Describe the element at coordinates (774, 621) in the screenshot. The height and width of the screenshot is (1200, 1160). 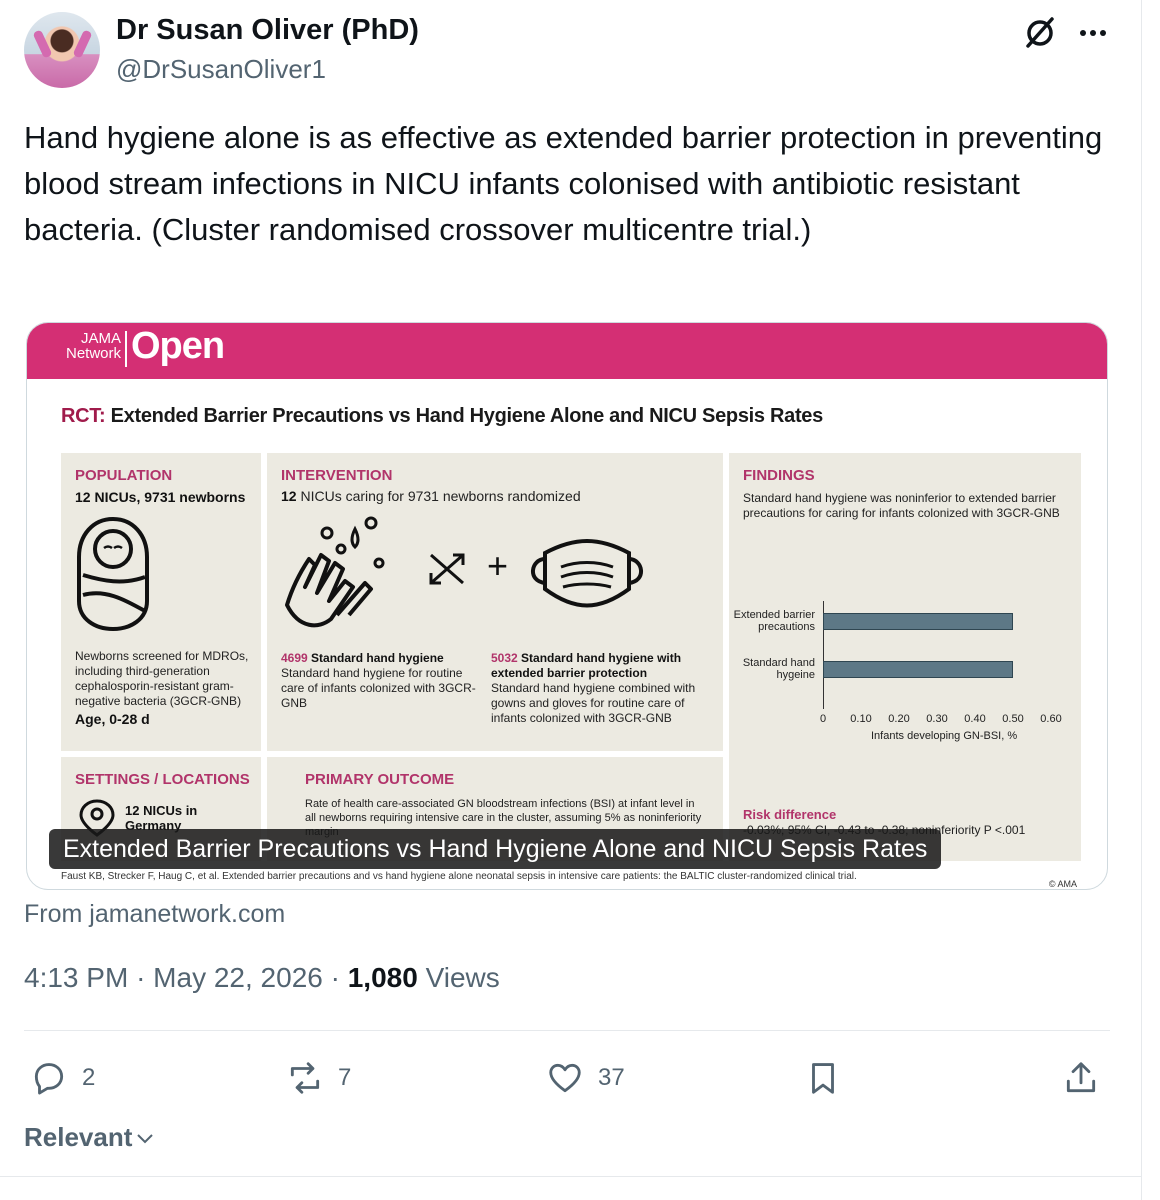
I see `chart-category-label: Extended barrier precautions` at that location.